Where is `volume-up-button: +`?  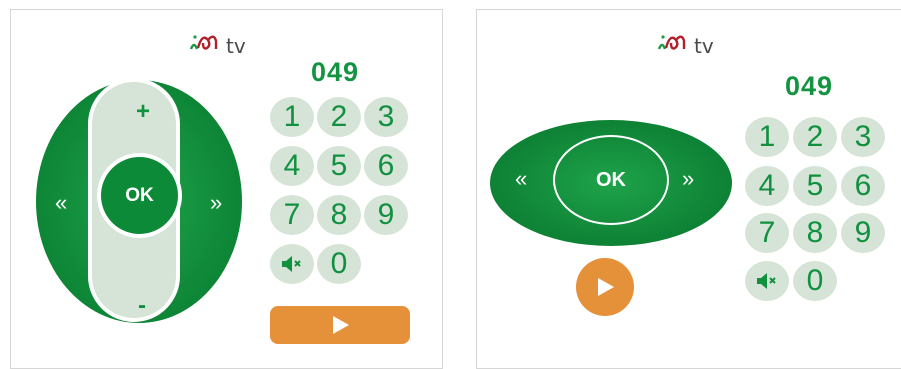
volume-up-button: + is located at coordinates (143, 112).